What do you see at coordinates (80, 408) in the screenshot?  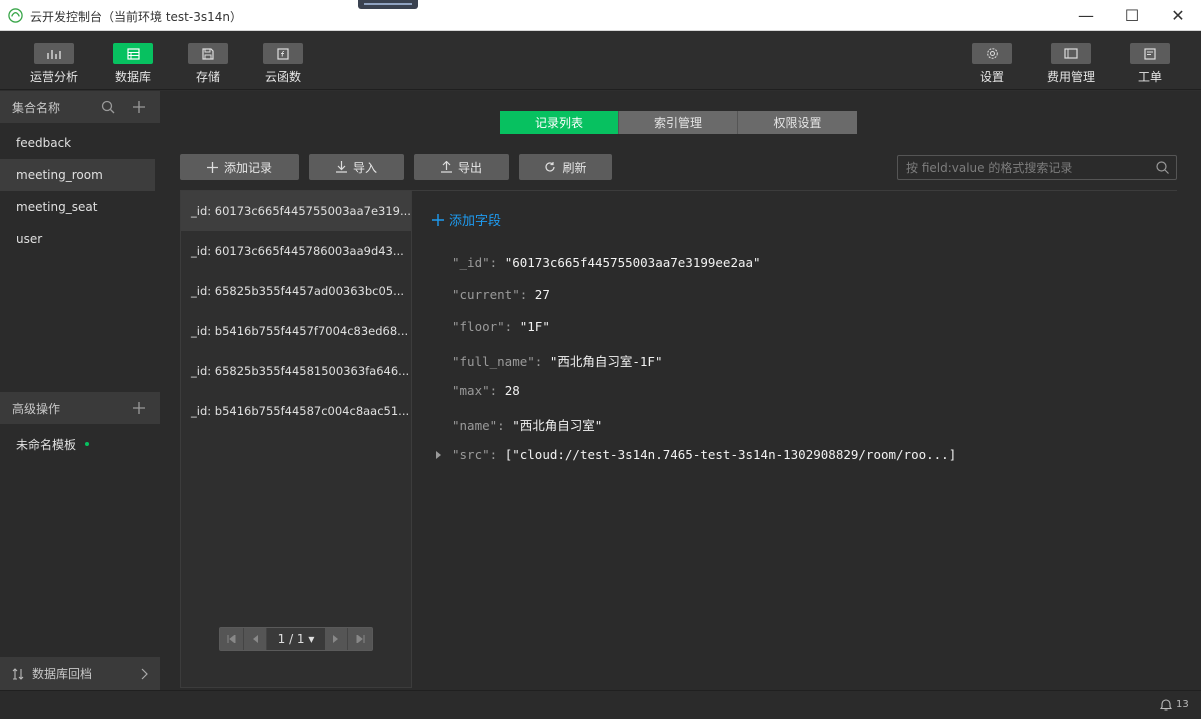 I see `advanced-header: 高级操作` at bounding box center [80, 408].